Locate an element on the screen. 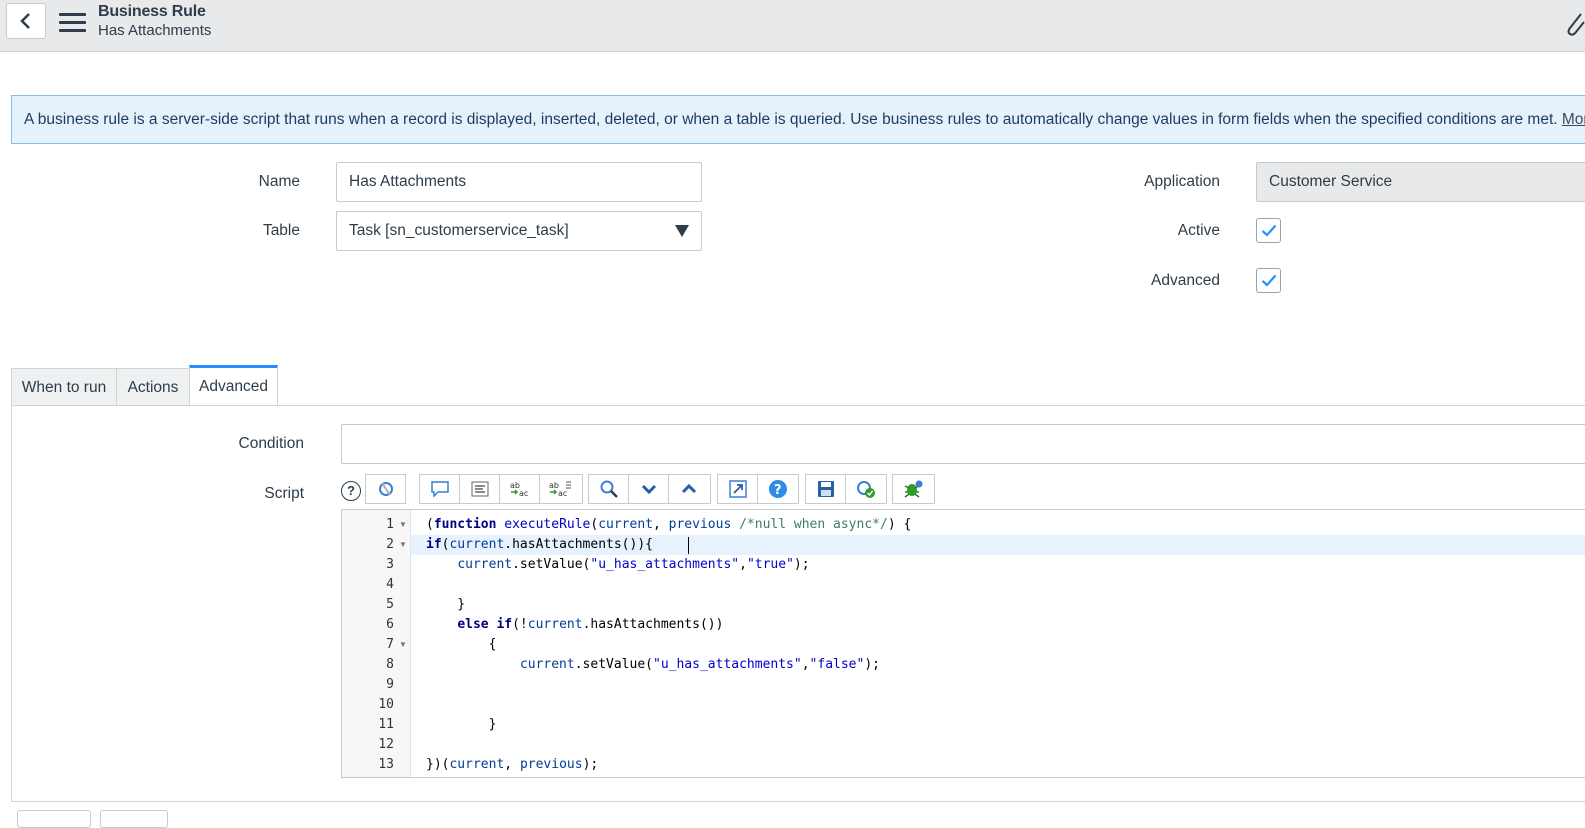 The height and width of the screenshot is (828, 1585). form-header: Business Rule Has Attachments is located at coordinates (792, 26).